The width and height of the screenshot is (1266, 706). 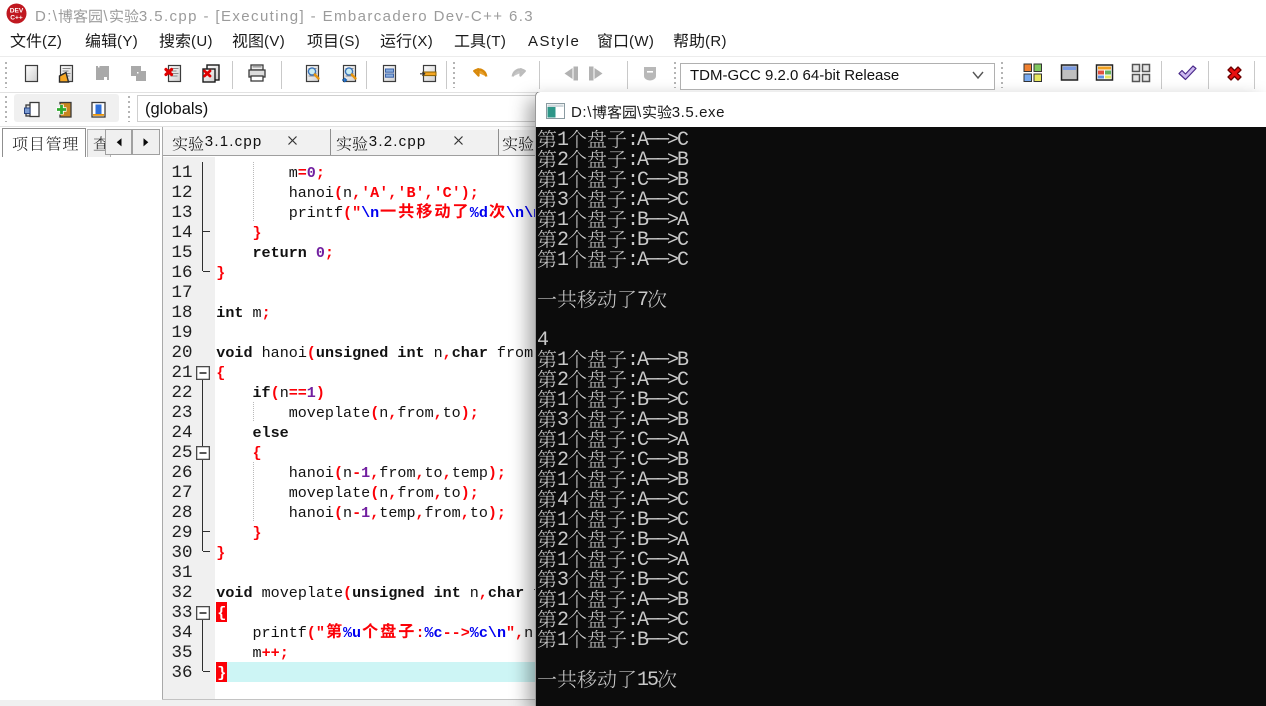 What do you see at coordinates (17, 11) in the screenshot?
I see `svg-text: DEV` at bounding box center [17, 11].